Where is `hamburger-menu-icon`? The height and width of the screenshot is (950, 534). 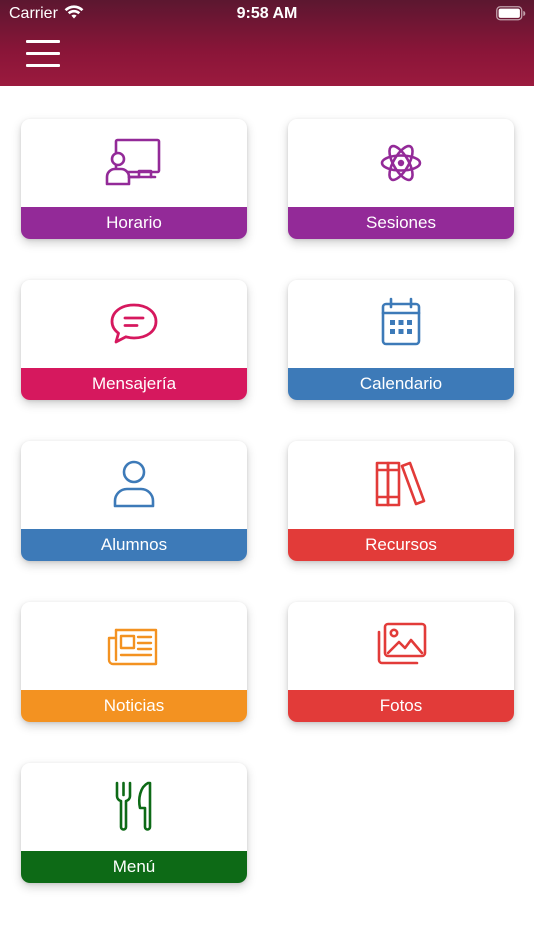 hamburger-menu-icon is located at coordinates (43, 54).